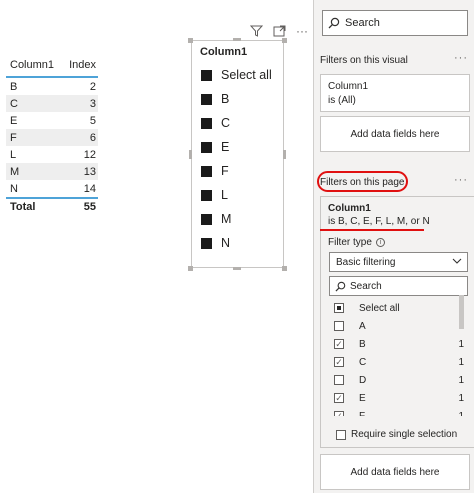 This screenshot has width=474, height=493. I want to click on table-cell: E, so click(14, 120).